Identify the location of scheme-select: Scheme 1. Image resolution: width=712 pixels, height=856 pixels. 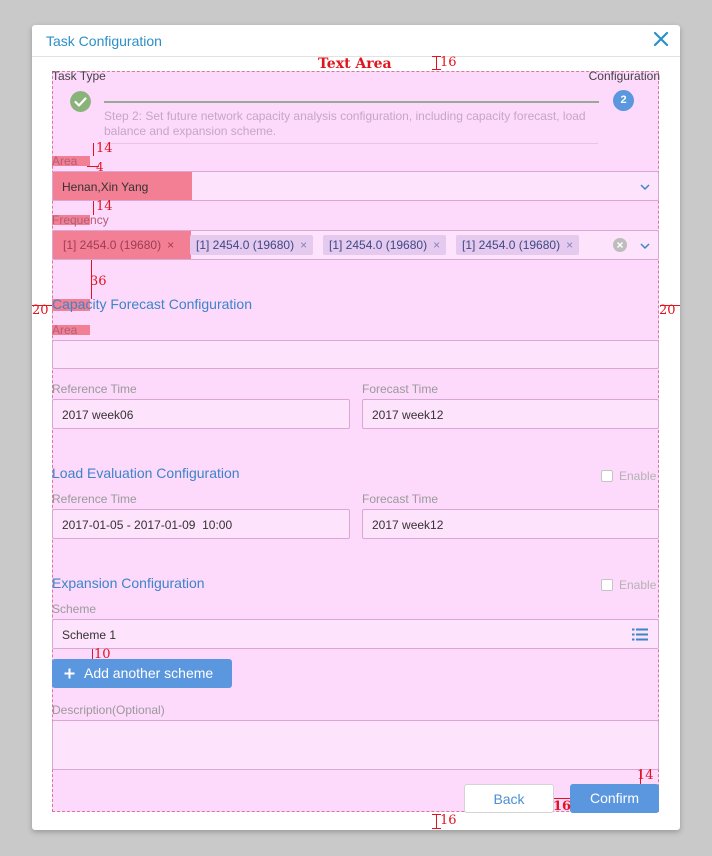
(355, 634).